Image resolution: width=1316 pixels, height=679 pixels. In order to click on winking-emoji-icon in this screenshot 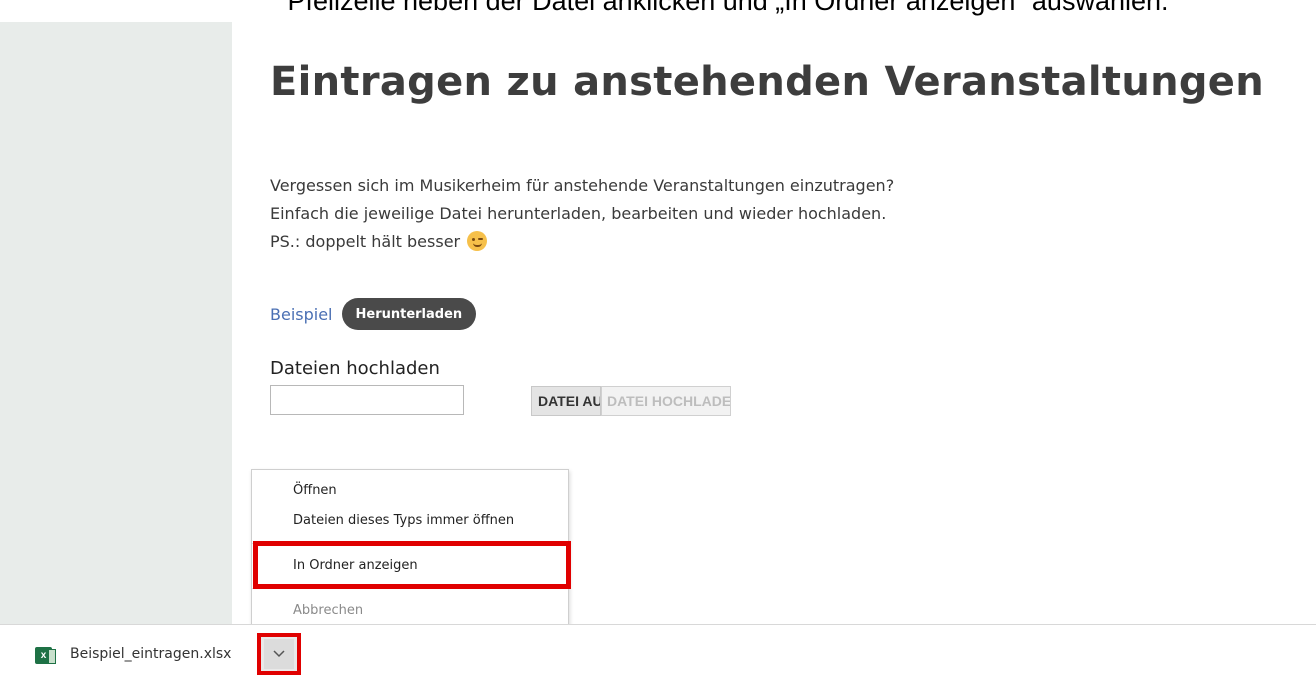, I will do `click(477, 241)`.